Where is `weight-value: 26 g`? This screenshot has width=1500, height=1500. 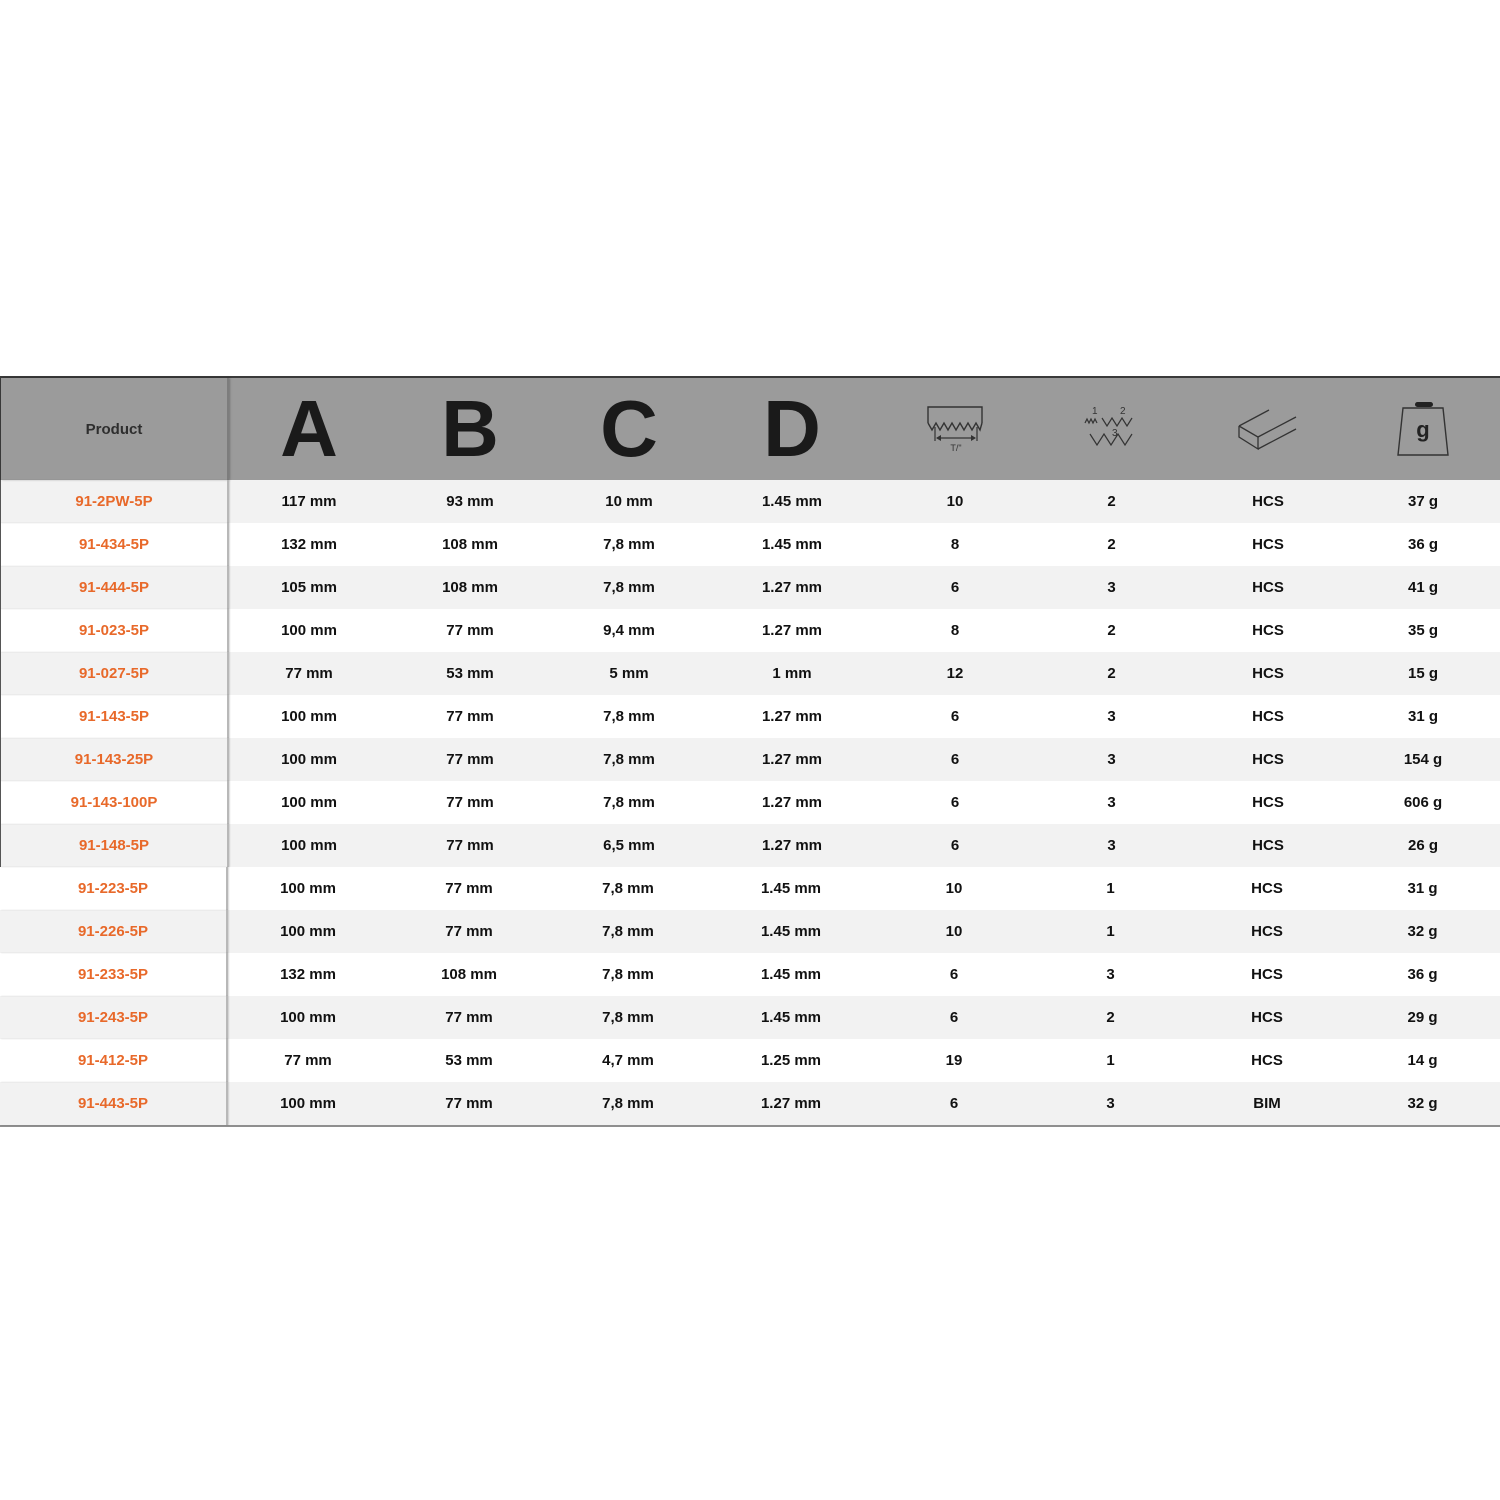 weight-value: 26 g is located at coordinates (1422, 845).